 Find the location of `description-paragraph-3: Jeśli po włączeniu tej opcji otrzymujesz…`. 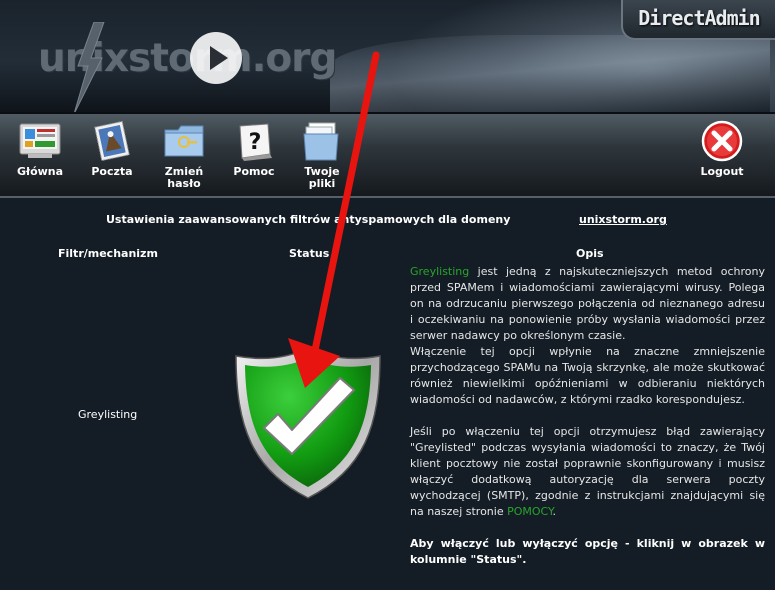

description-paragraph-3: Jeśli po włączeniu tej opcji otrzymujesz… is located at coordinates (587, 472).